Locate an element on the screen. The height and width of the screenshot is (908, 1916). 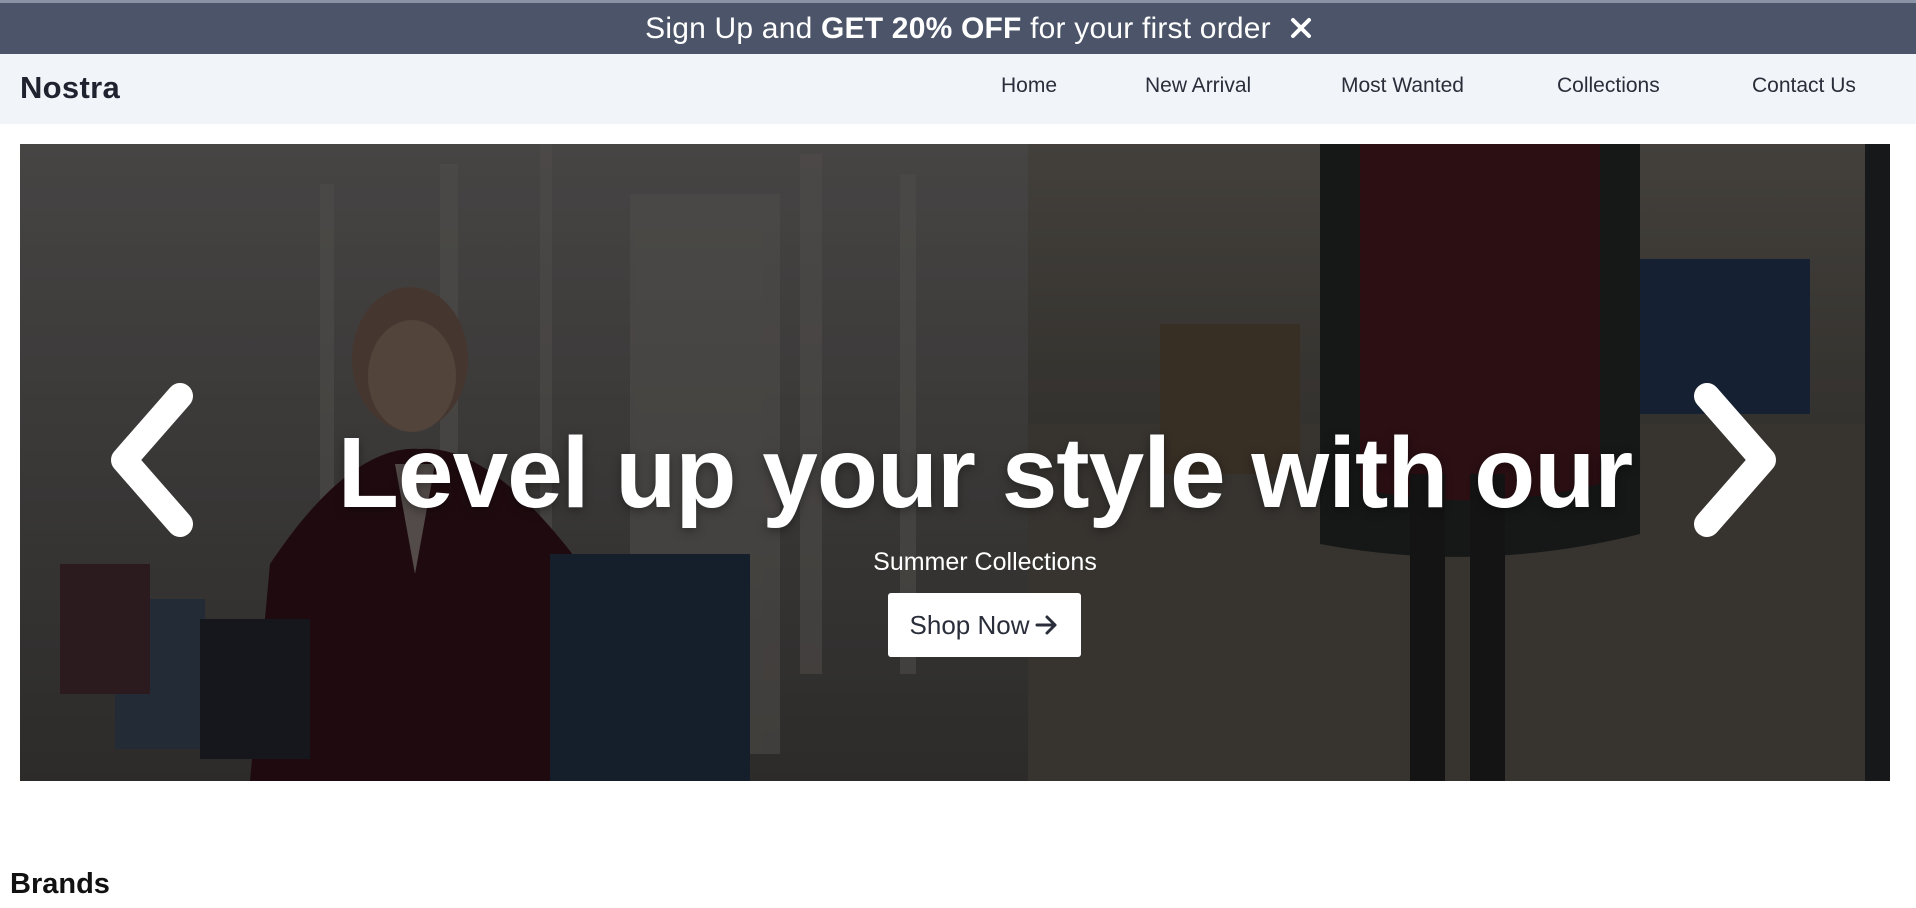
nav-item-most-wanted: Most Wanted is located at coordinates (1402, 86).